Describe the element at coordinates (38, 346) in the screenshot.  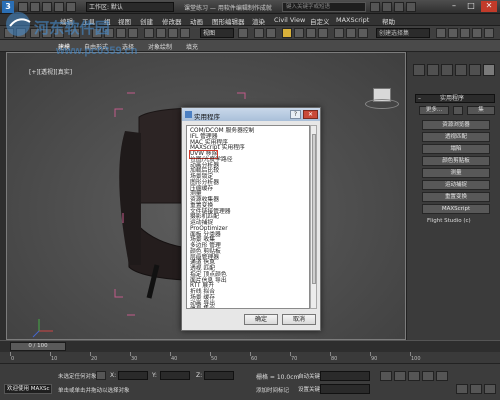
I see `time-slider: 0 / 100` at that location.